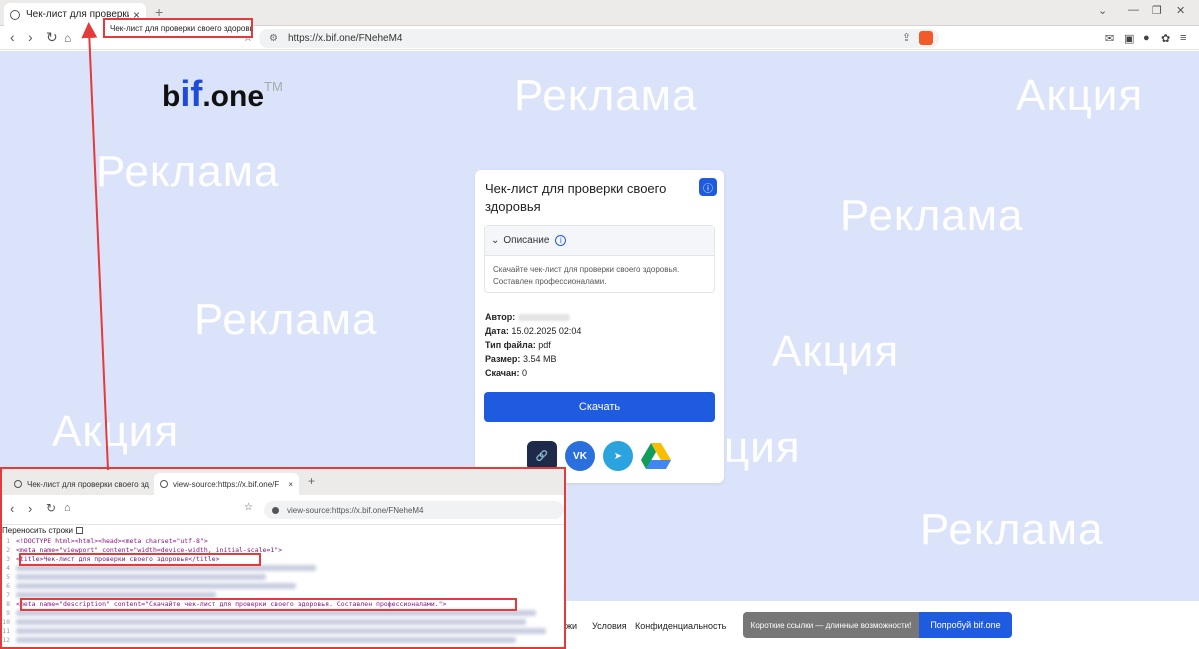 The height and width of the screenshot is (649, 1199). I want to click on site-settings-icon: ⚙, so click(273, 38).